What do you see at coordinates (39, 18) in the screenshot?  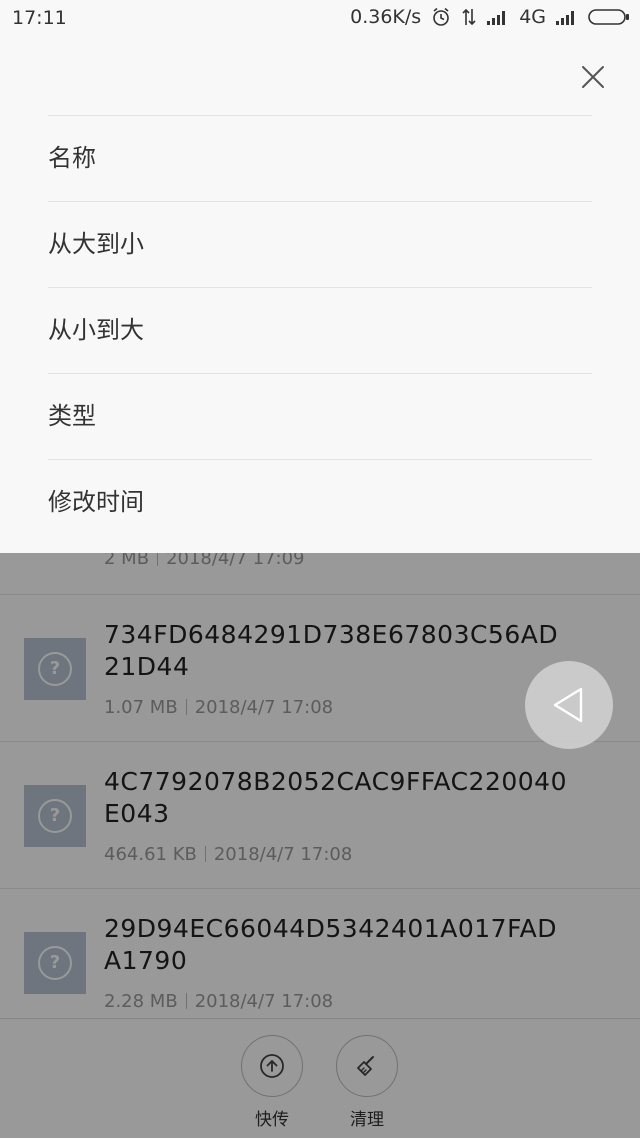 I see `status-time: 17:11` at bounding box center [39, 18].